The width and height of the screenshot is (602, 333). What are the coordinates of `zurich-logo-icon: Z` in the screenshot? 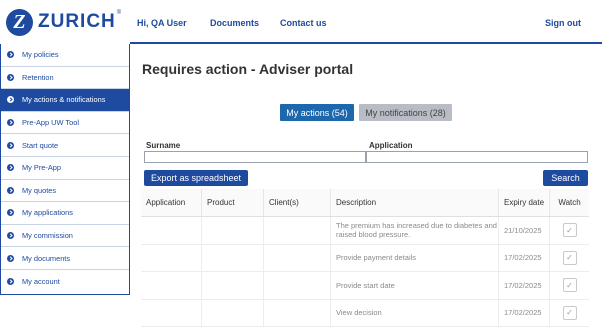 It's located at (19, 22).